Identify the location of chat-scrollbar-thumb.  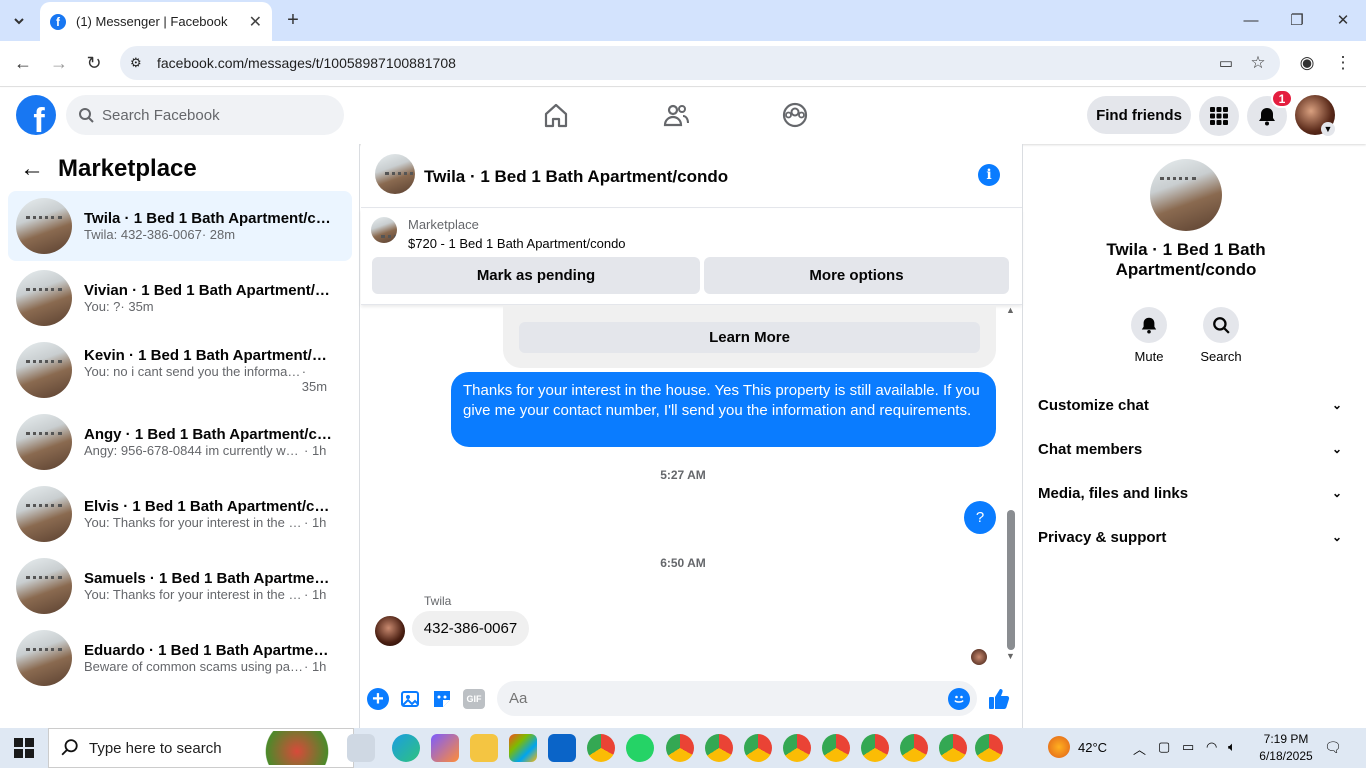
(1011, 580).